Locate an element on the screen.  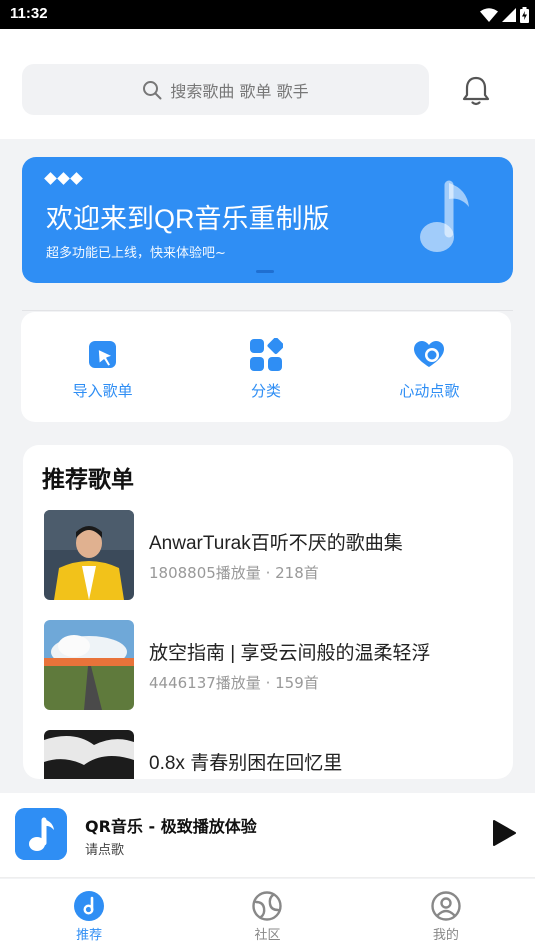
import-playlist-button: 导入歌单 is located at coordinates (102, 367).